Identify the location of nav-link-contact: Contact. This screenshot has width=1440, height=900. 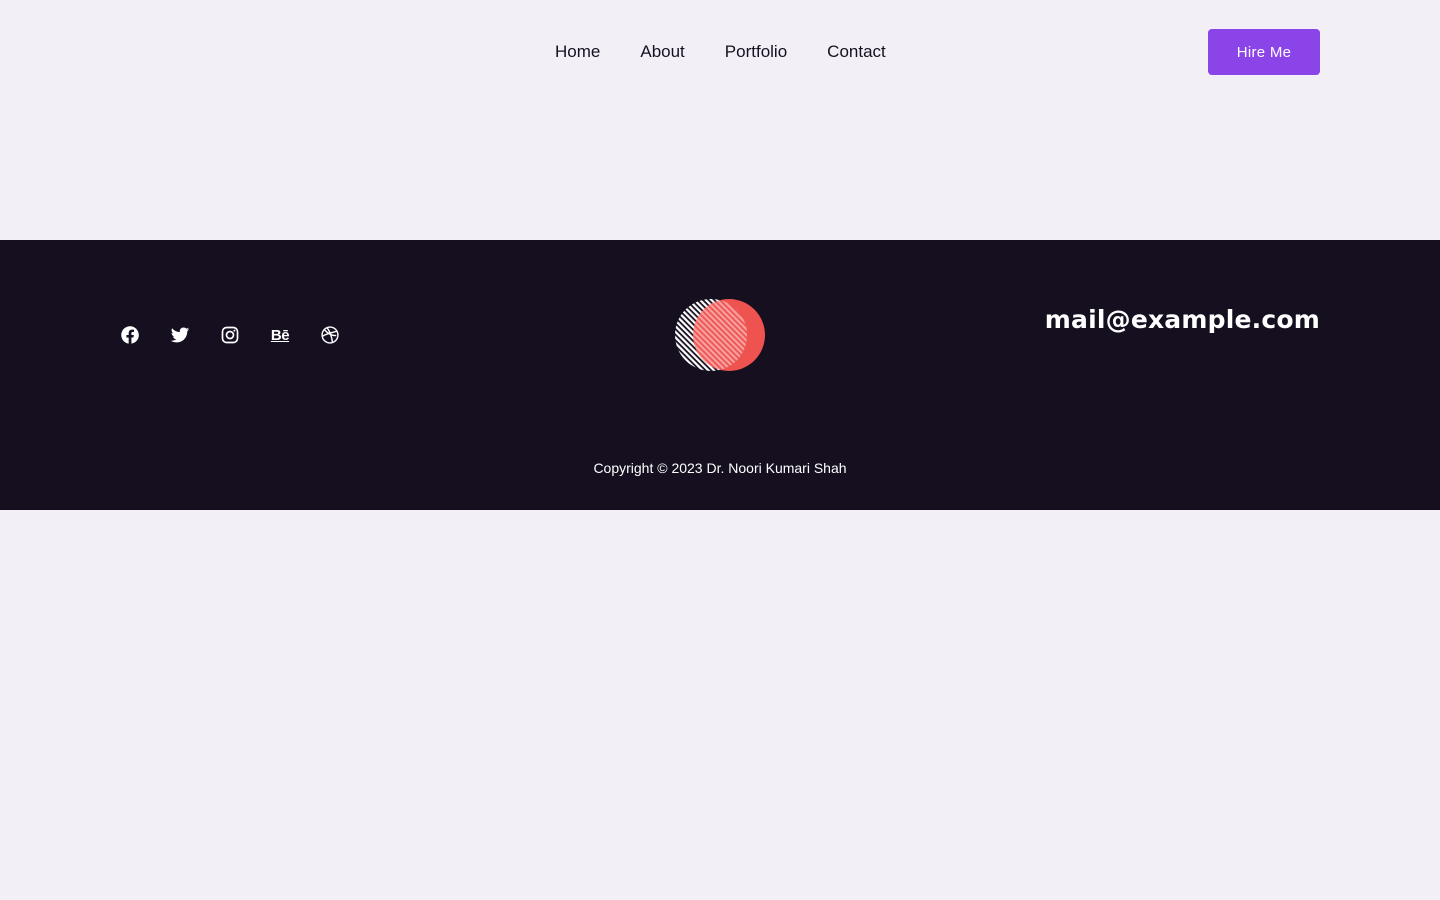
(856, 52).